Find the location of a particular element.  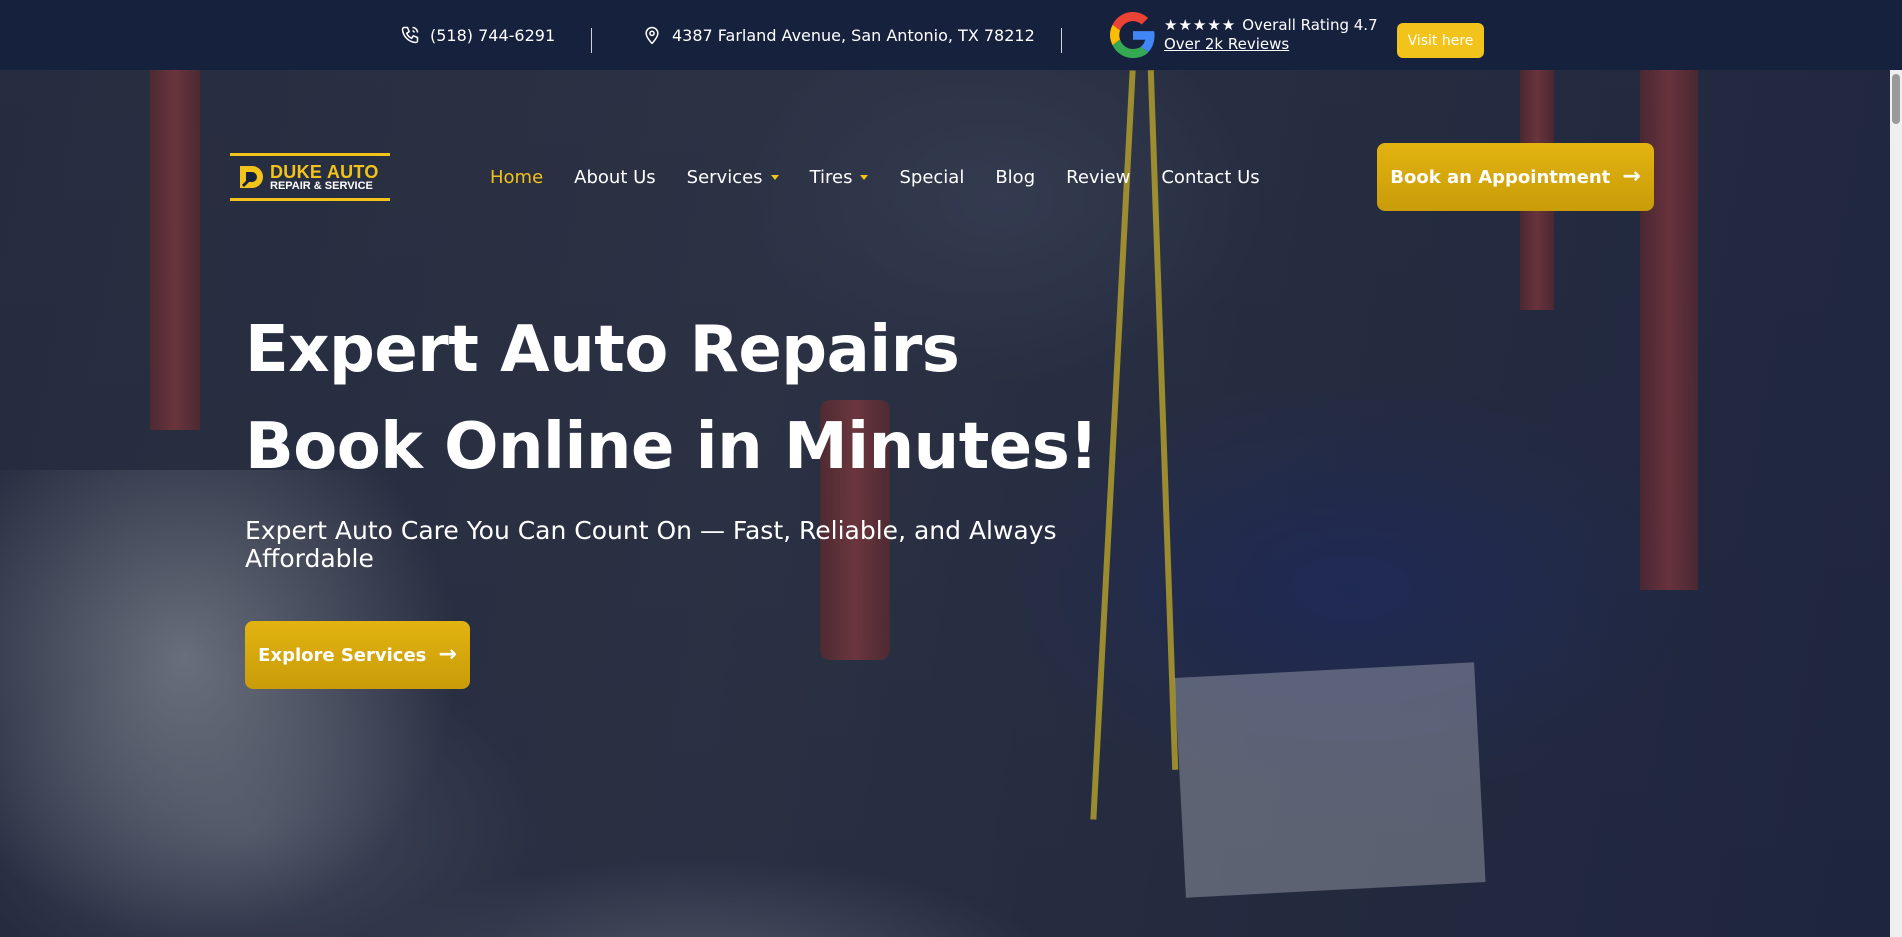

logo-wordmark: DUKE AUTO REPAIR & SERVICE is located at coordinates (324, 177).